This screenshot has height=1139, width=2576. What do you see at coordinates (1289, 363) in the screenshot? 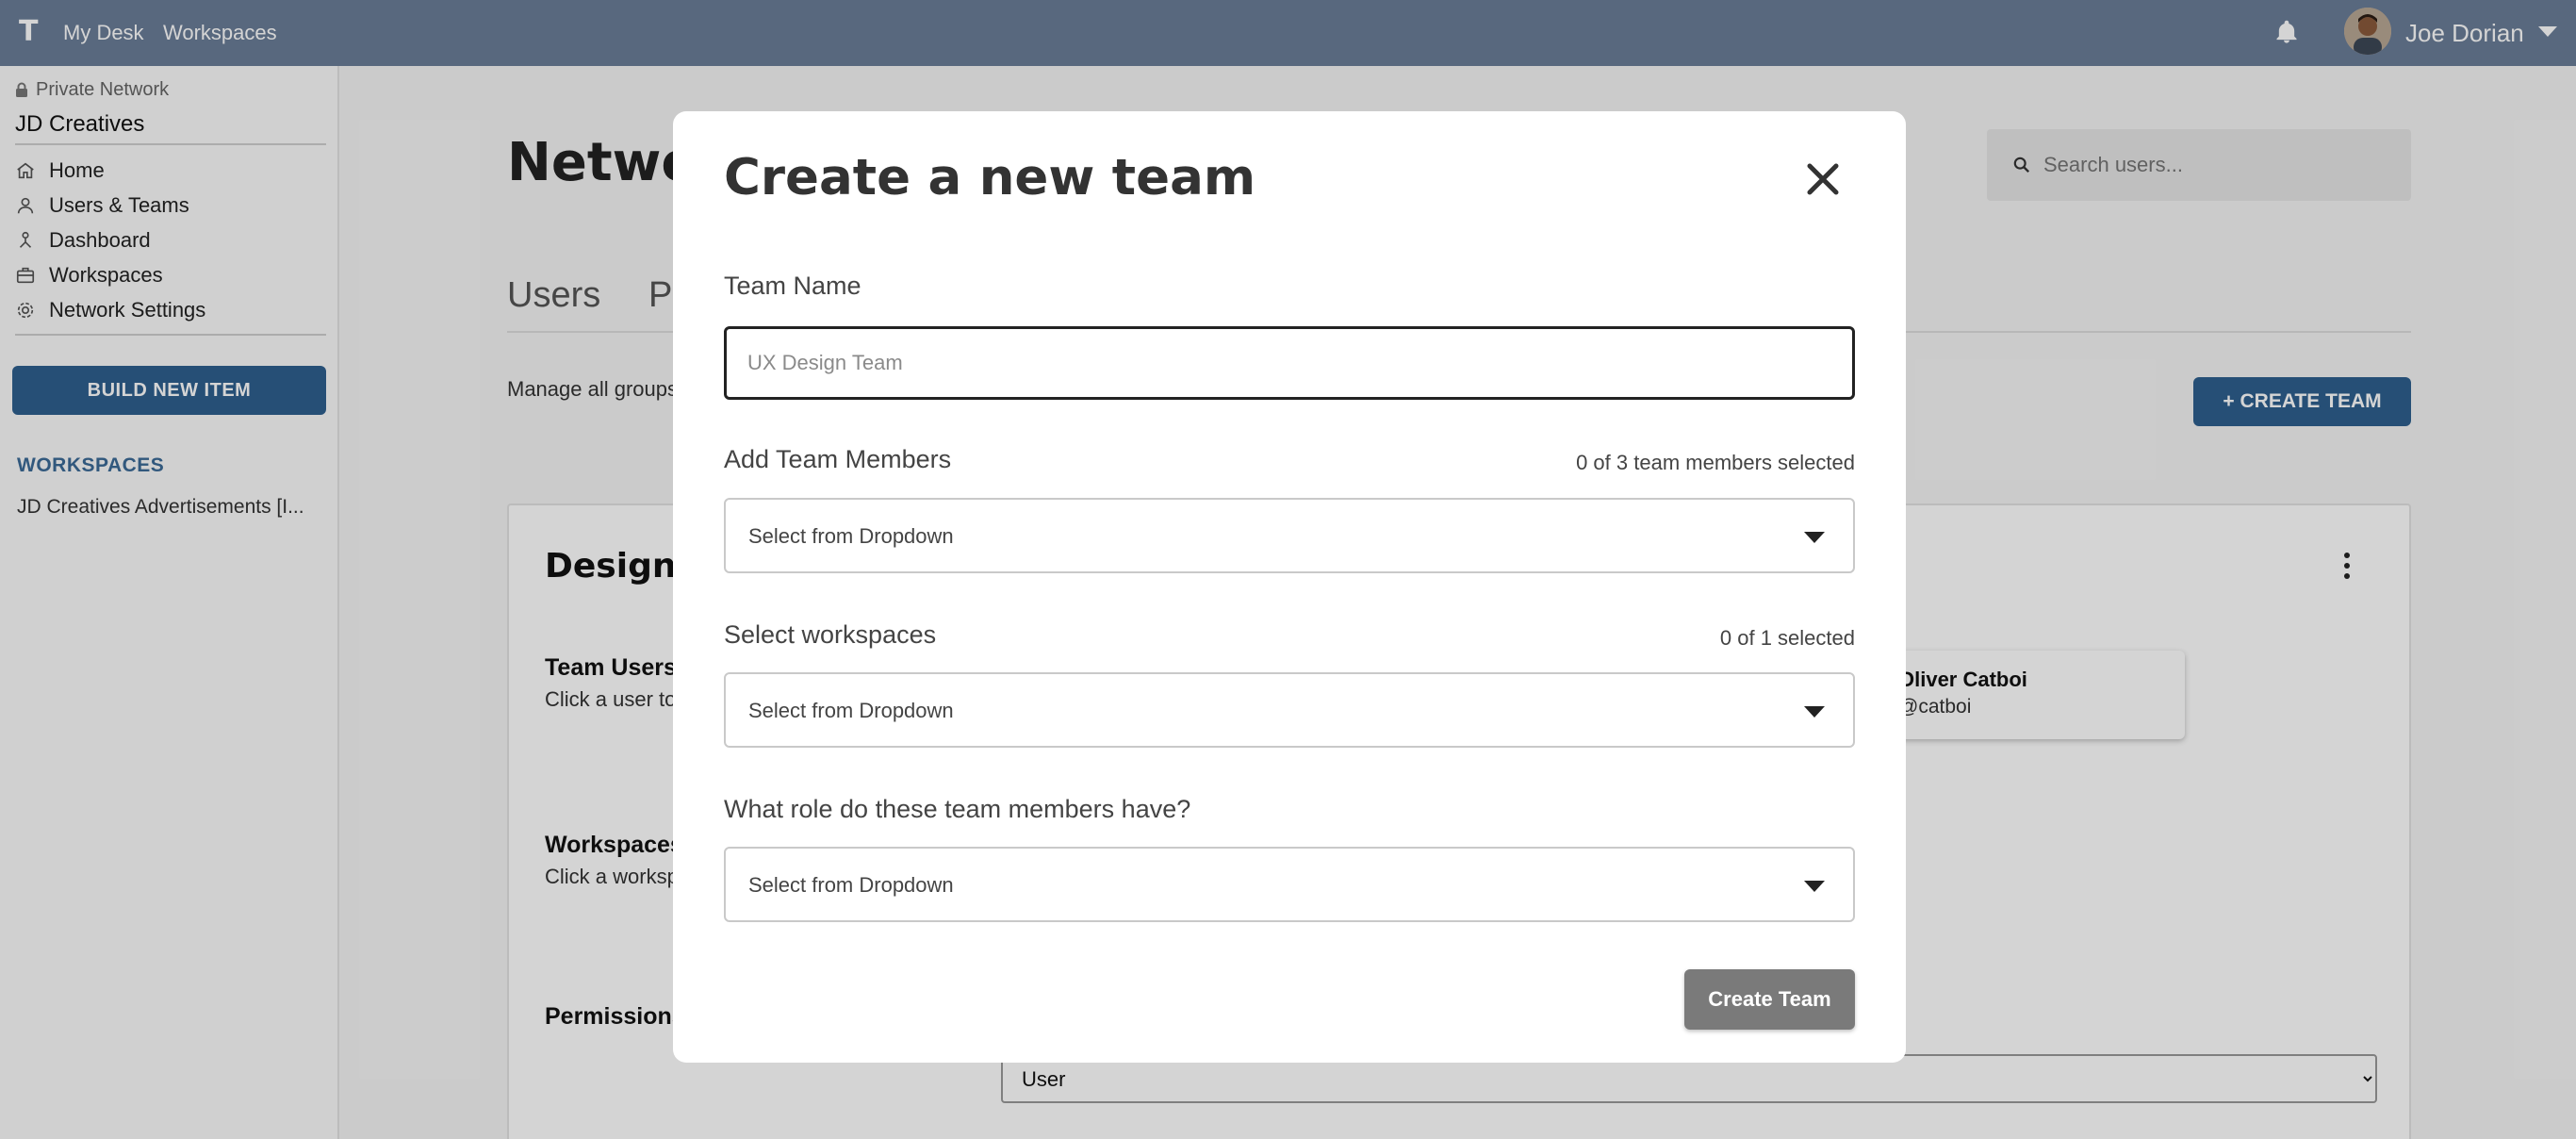
I see `team-name-input` at bounding box center [1289, 363].